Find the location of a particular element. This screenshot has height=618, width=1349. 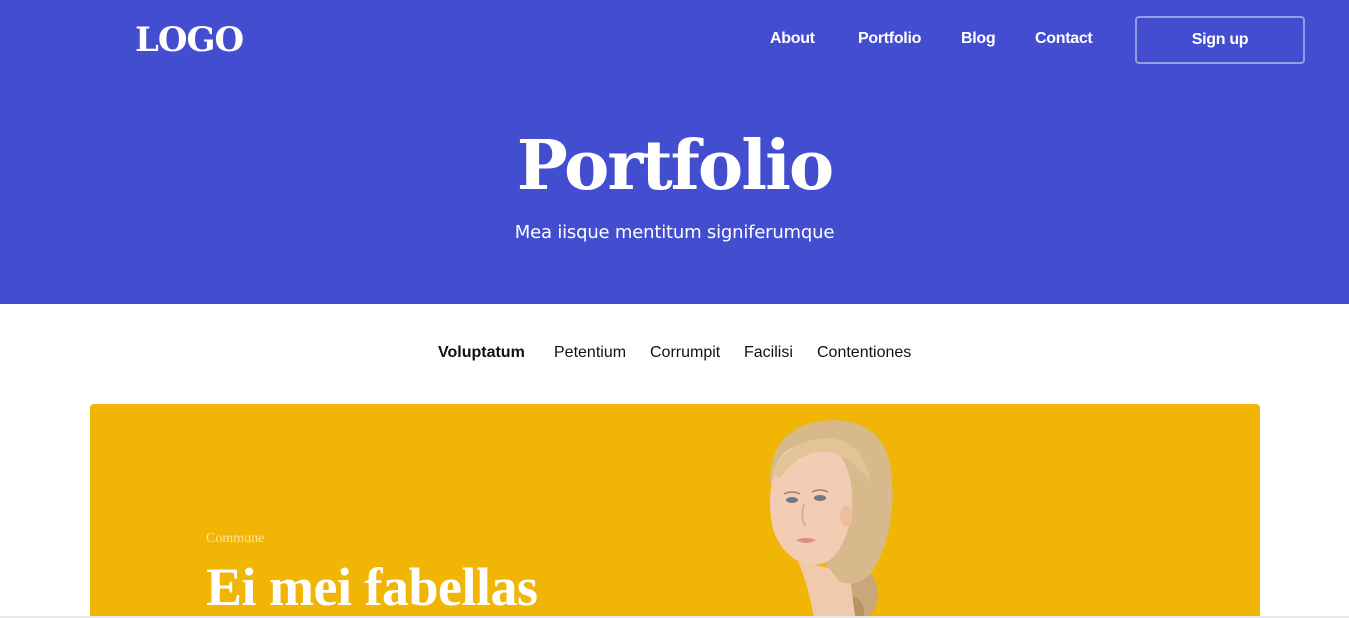

sign-up-button: Sign up is located at coordinates (1220, 40).